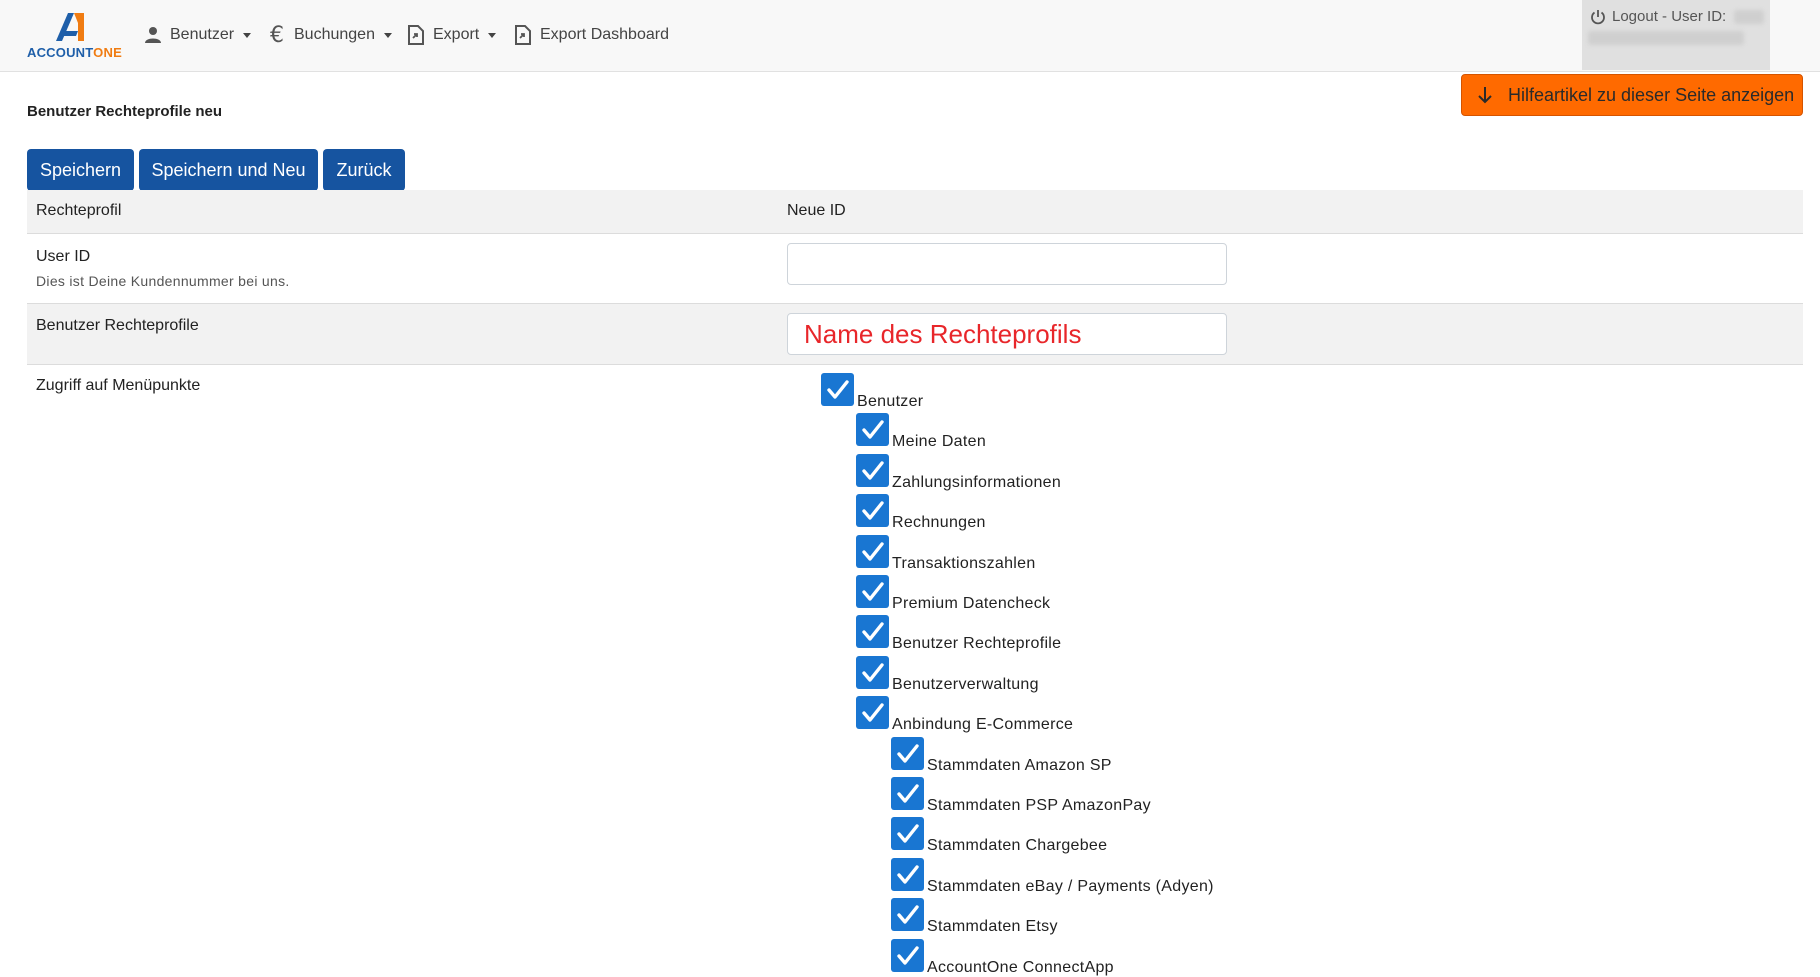 This screenshot has width=1820, height=977. I want to click on logo-mark-icon, so click(70, 27).